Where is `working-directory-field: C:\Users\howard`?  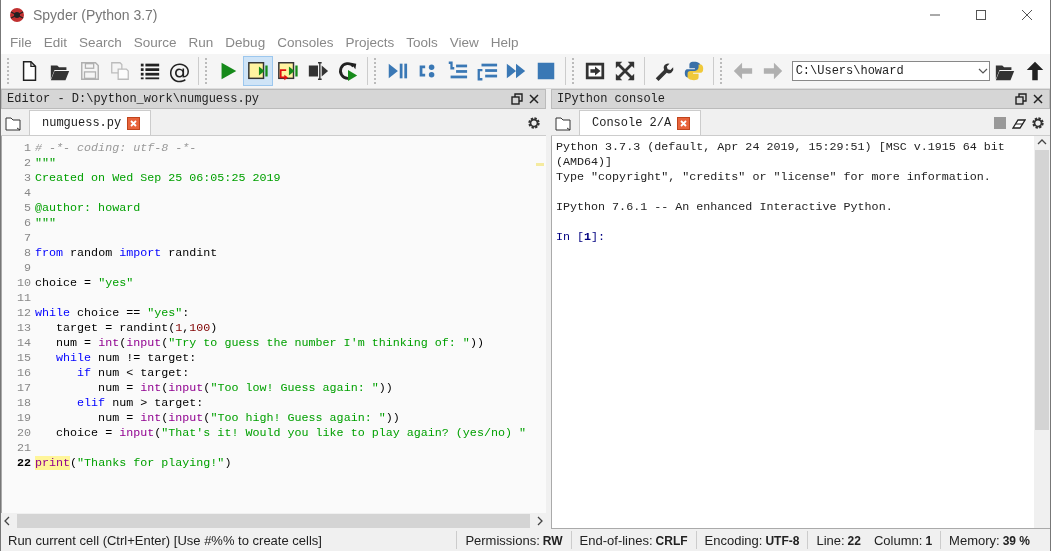
working-directory-field: C:\Users\howard is located at coordinates (891, 71).